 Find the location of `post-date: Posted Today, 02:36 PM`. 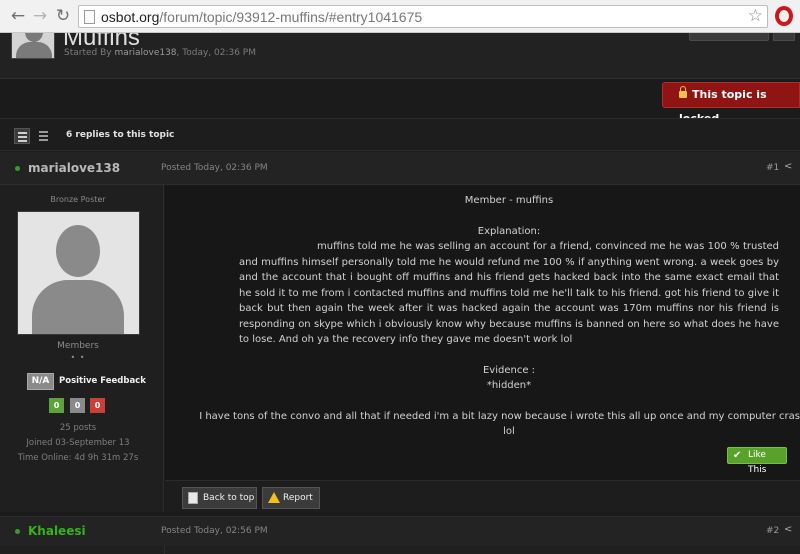

post-date: Posted Today, 02:36 PM is located at coordinates (214, 168).